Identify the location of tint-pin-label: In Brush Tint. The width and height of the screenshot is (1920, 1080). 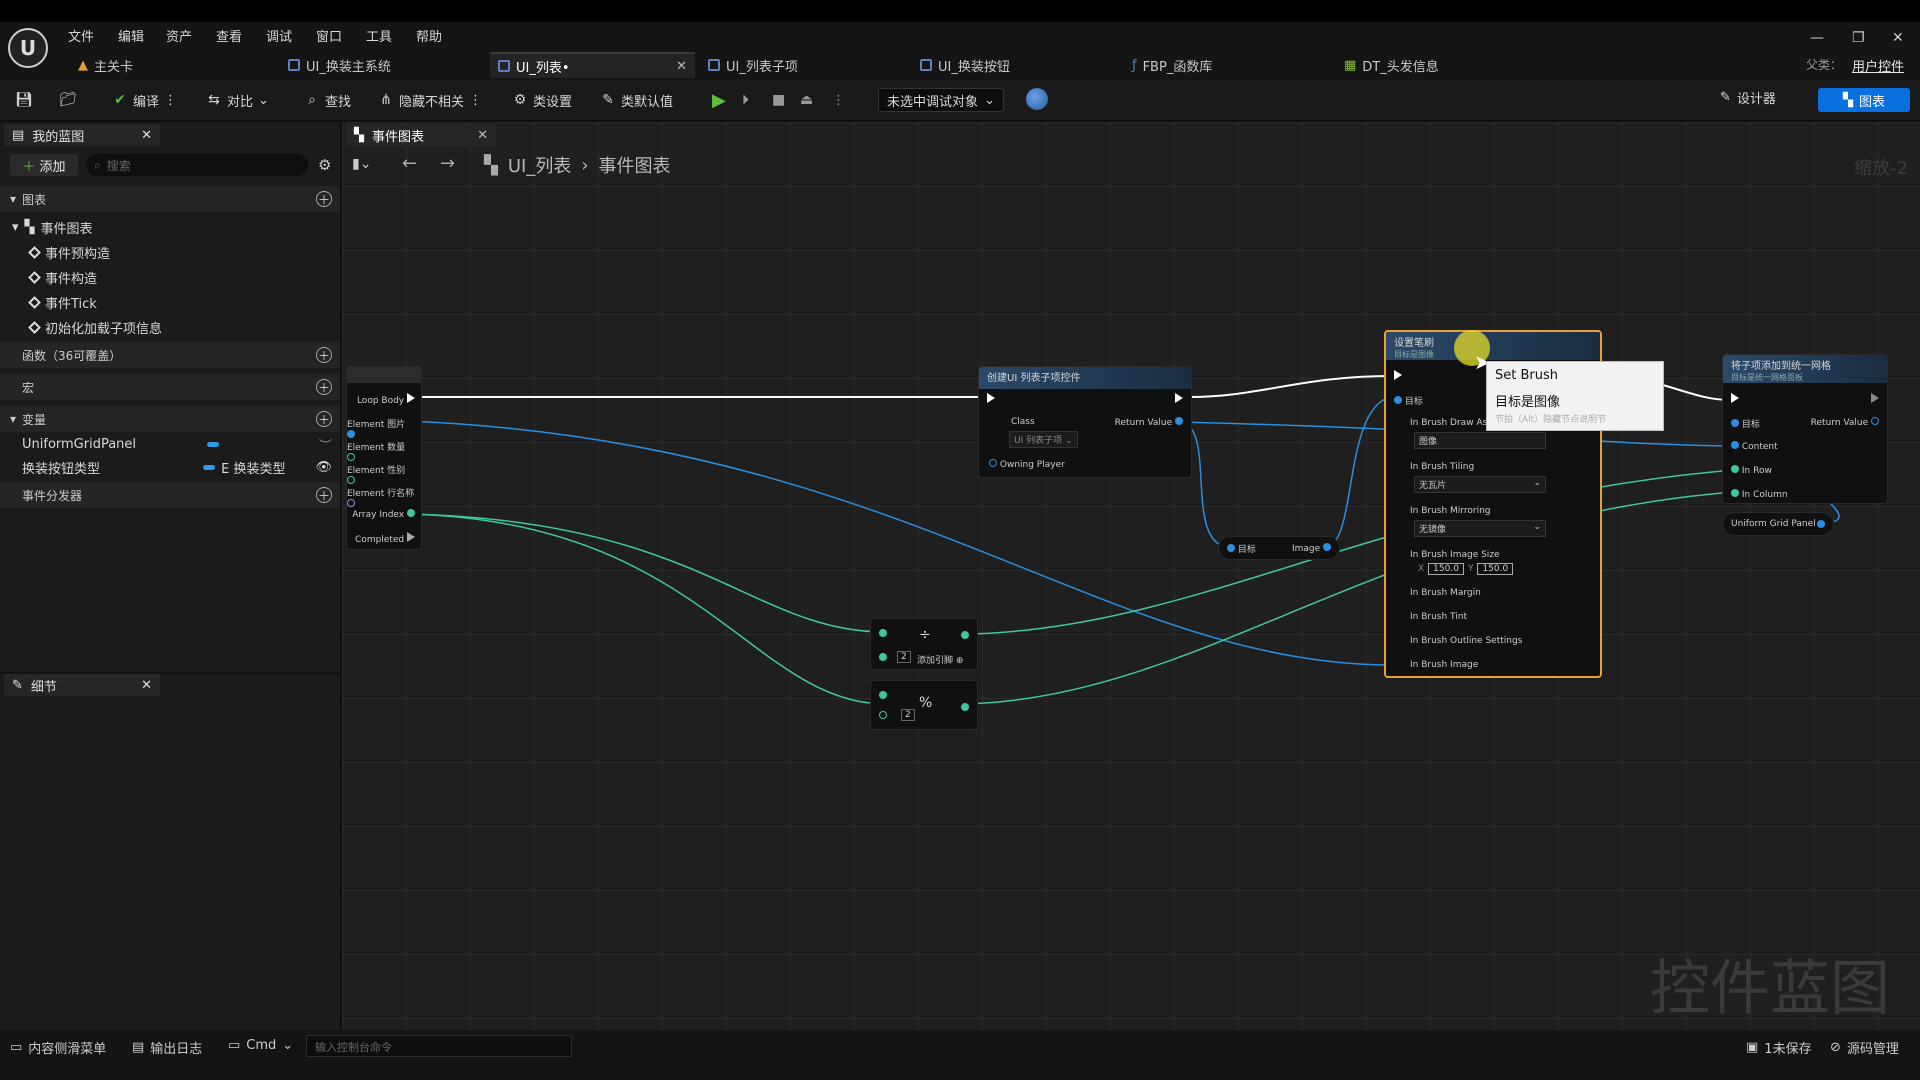
(1438, 617).